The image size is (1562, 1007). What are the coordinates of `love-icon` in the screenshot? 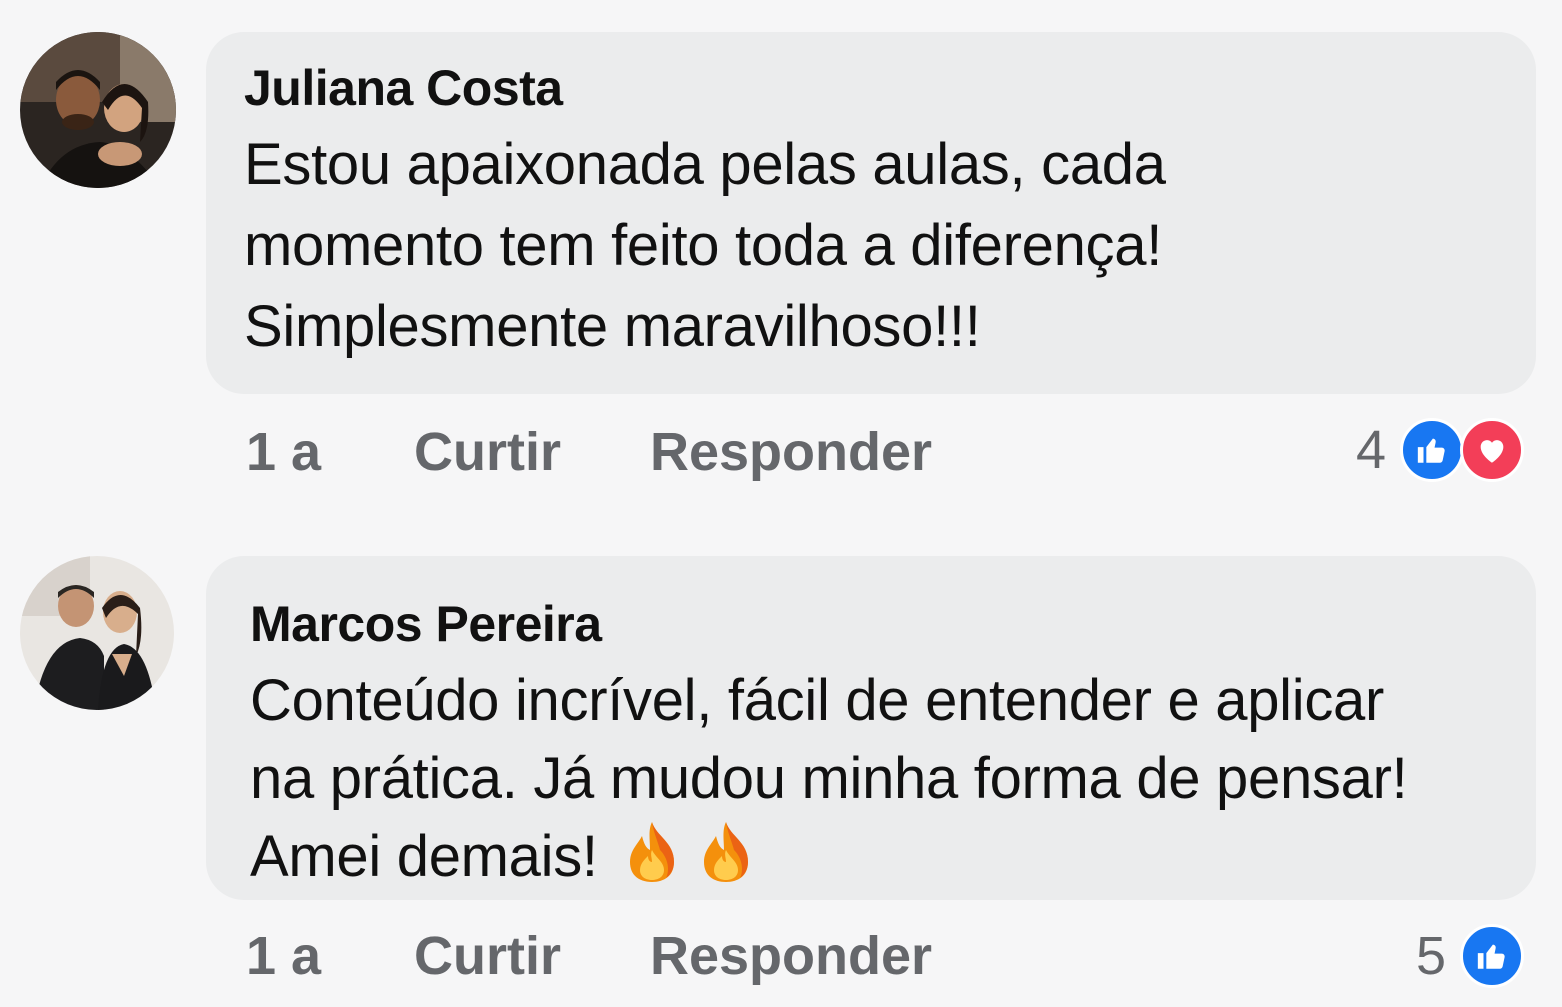 It's located at (1492, 450).